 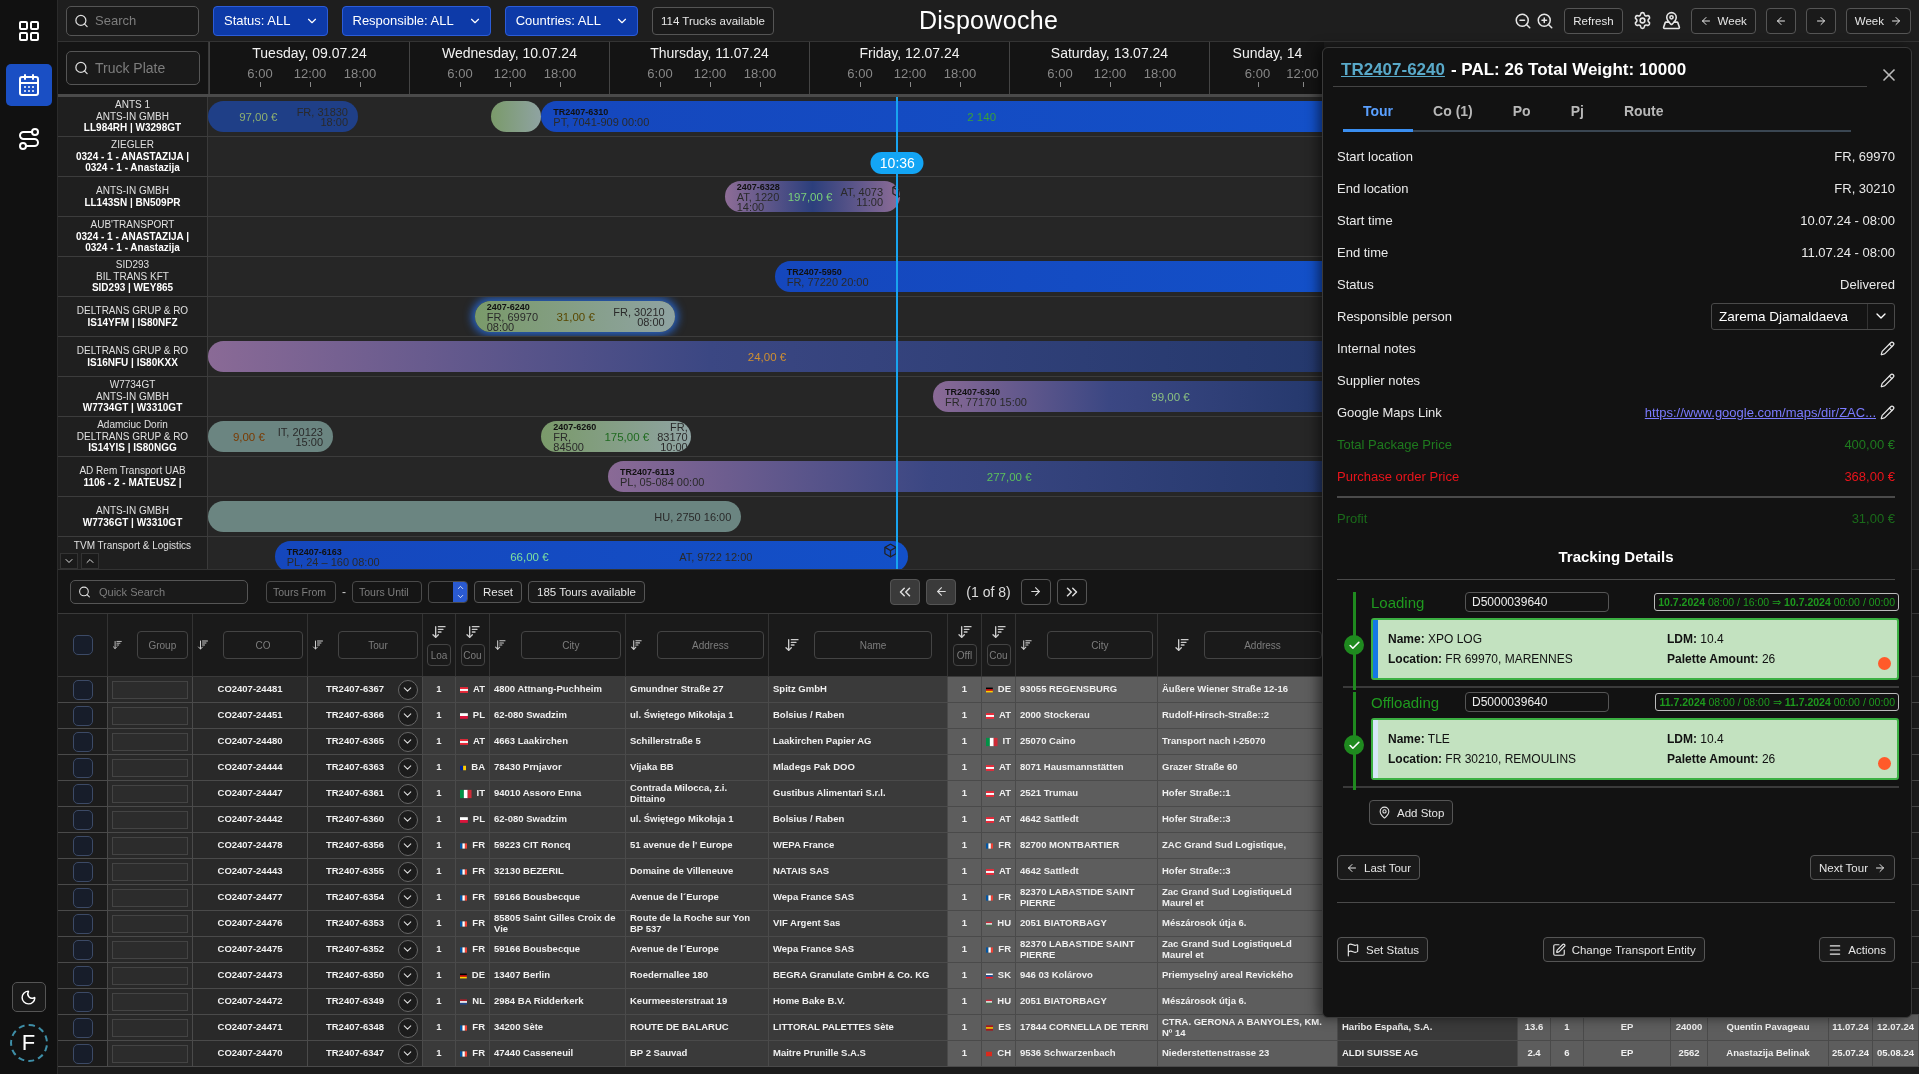 What do you see at coordinates (162, 645) in the screenshot?
I see `column-filter: Group` at bounding box center [162, 645].